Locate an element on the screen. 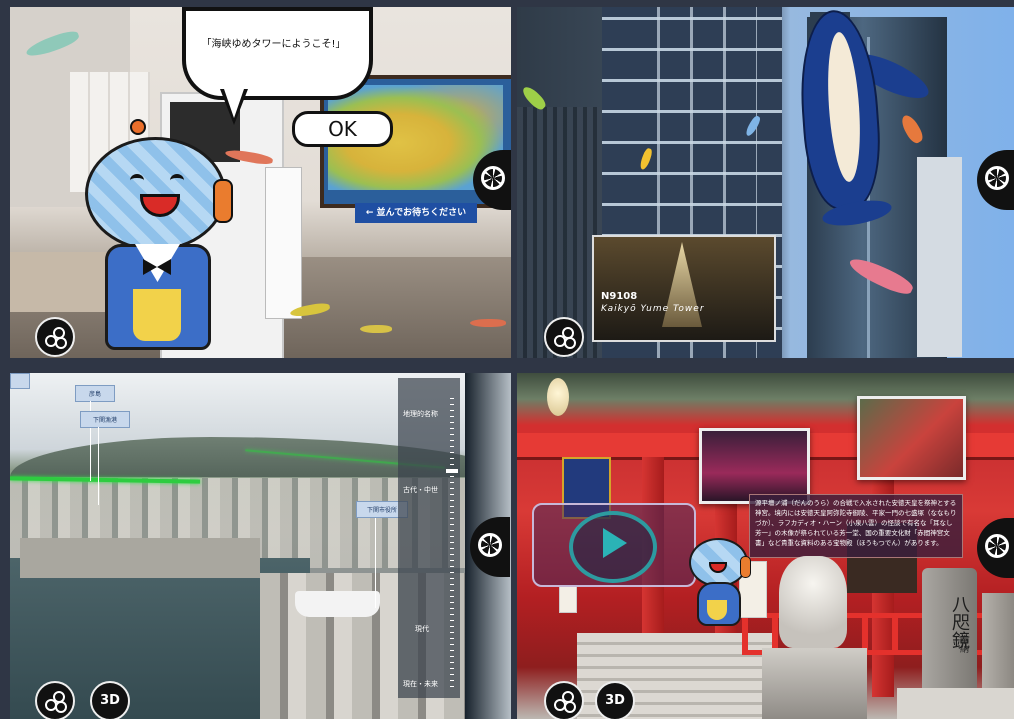  map-label-hikoshima: 彦島 is located at coordinates (95, 393).